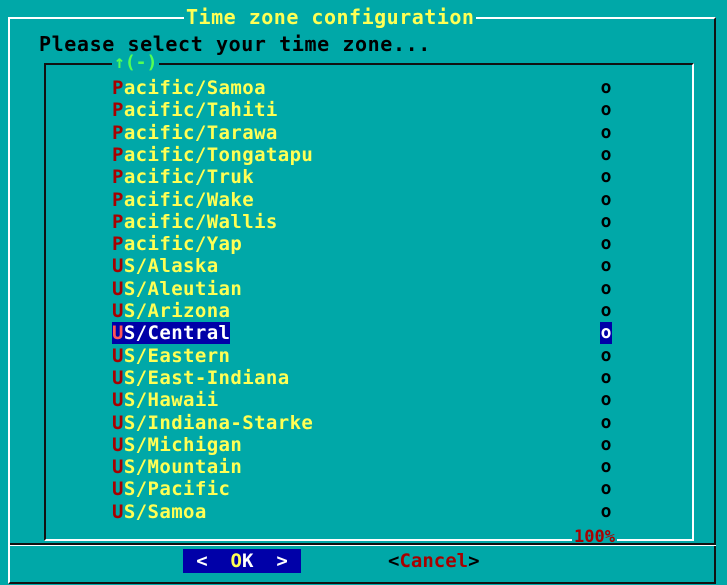 The height and width of the screenshot is (585, 727). I want to click on timezone-label: Pacific/Samoa, so click(189, 88).